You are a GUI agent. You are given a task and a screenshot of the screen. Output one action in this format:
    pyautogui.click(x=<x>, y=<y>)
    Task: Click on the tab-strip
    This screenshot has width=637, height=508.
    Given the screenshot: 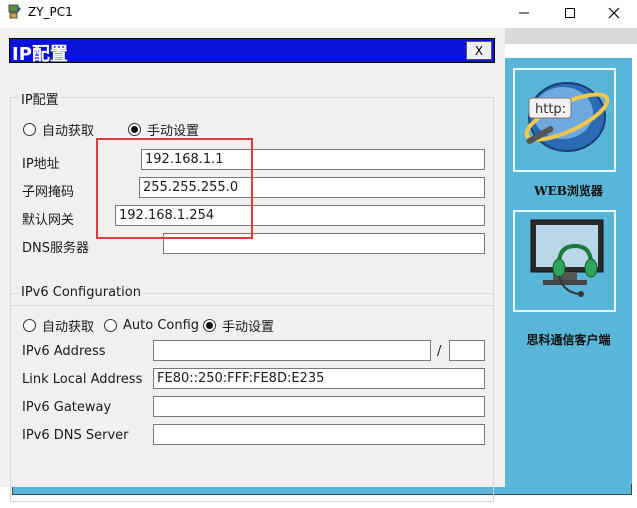 What is the action you would take?
    pyautogui.click(x=571, y=36)
    